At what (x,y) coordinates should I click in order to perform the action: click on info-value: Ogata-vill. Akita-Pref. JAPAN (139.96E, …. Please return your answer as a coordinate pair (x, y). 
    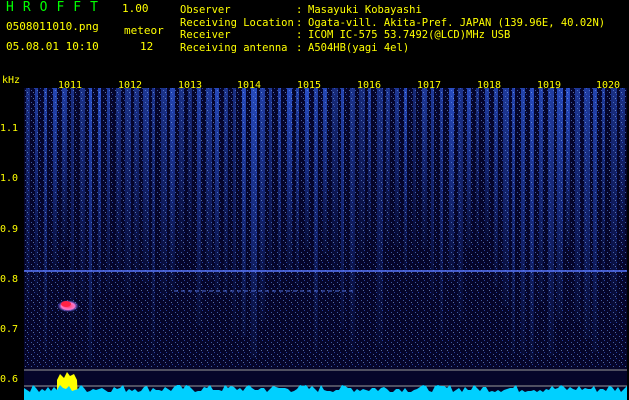
    Looking at the image, I should click on (457, 22).